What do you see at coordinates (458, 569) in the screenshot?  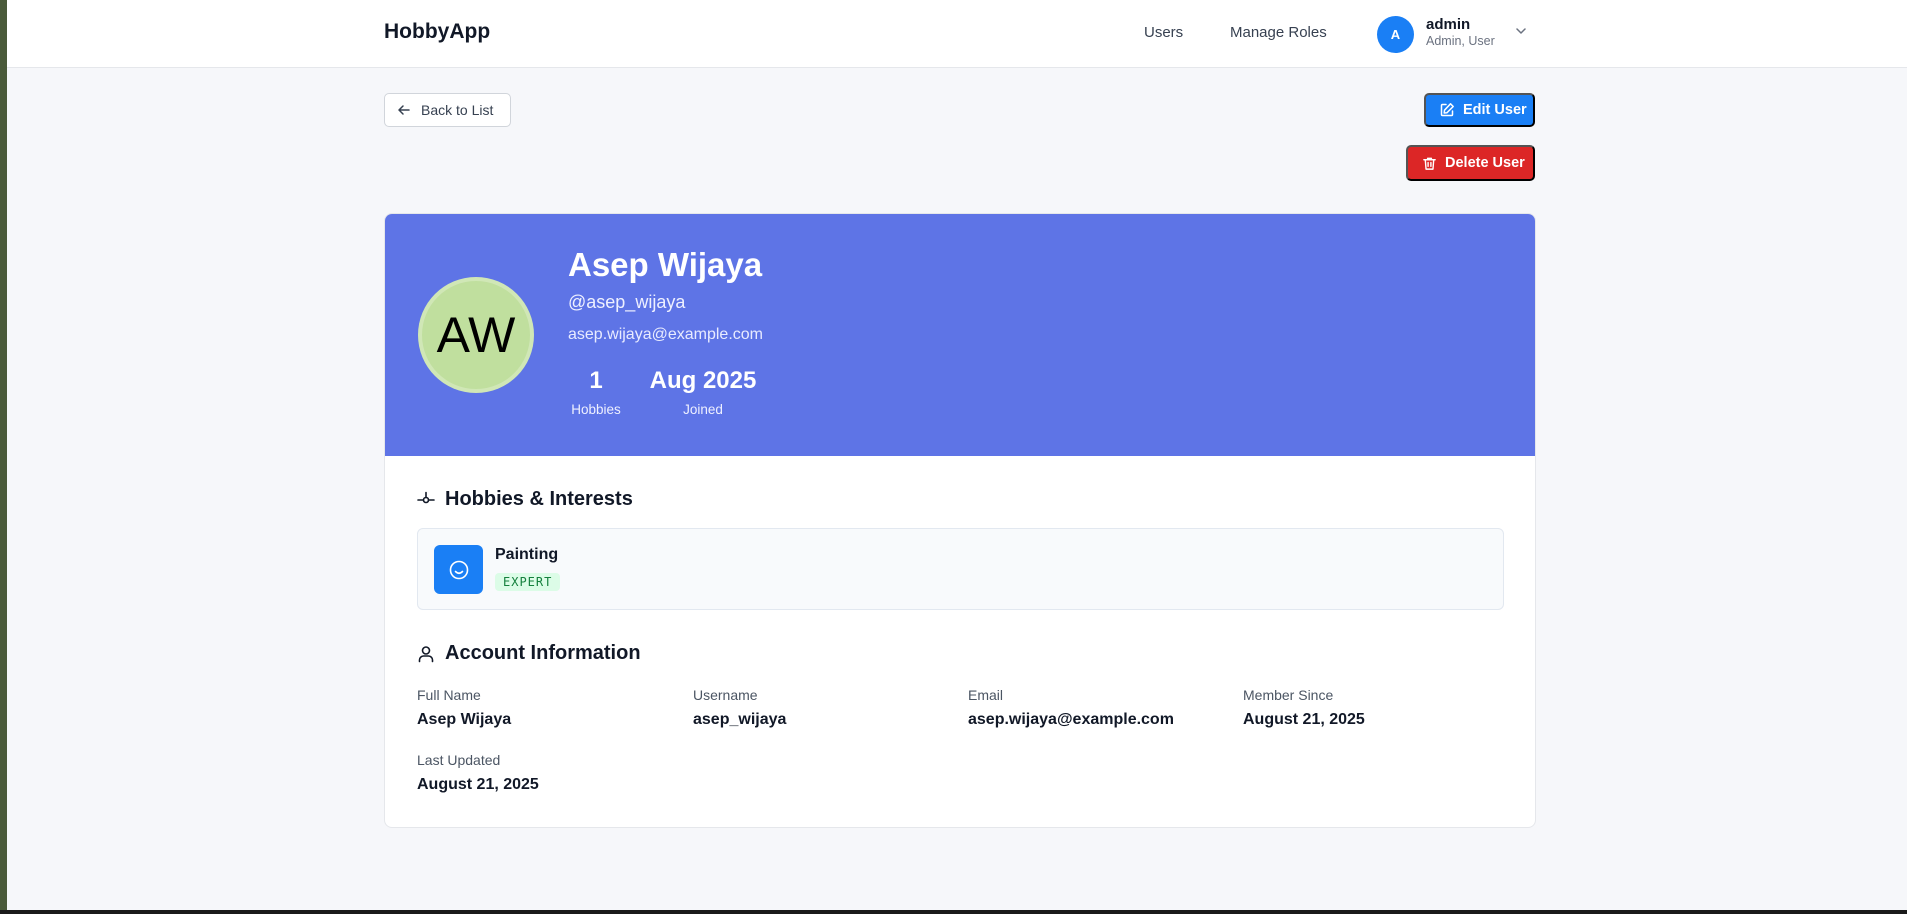 I see `smile-icon` at bounding box center [458, 569].